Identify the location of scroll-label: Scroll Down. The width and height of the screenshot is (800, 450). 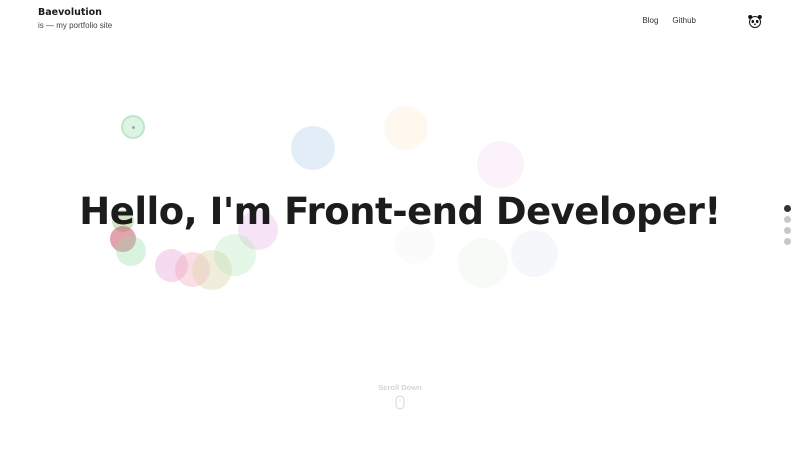
(400, 387).